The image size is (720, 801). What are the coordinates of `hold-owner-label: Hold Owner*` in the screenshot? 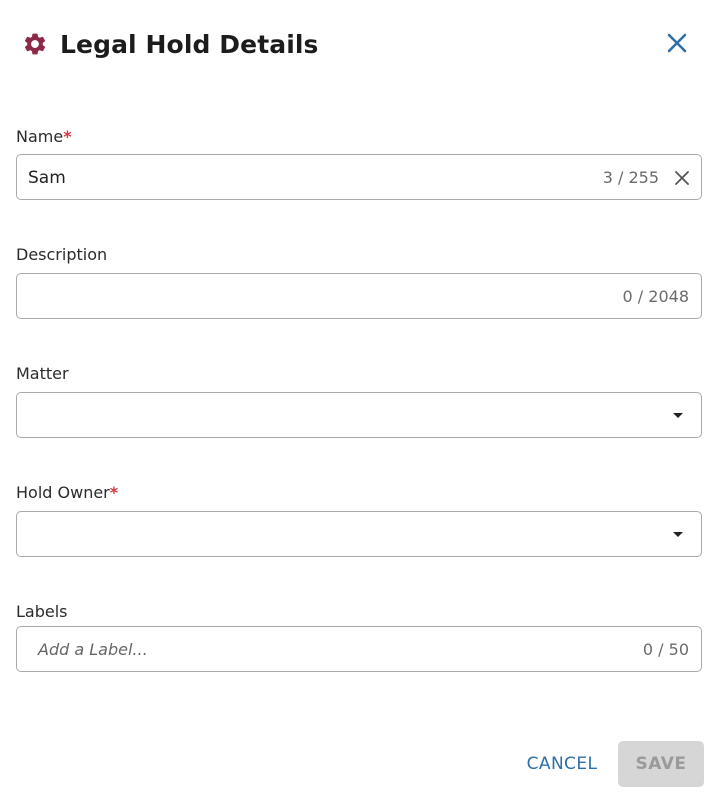 It's located at (67, 492).